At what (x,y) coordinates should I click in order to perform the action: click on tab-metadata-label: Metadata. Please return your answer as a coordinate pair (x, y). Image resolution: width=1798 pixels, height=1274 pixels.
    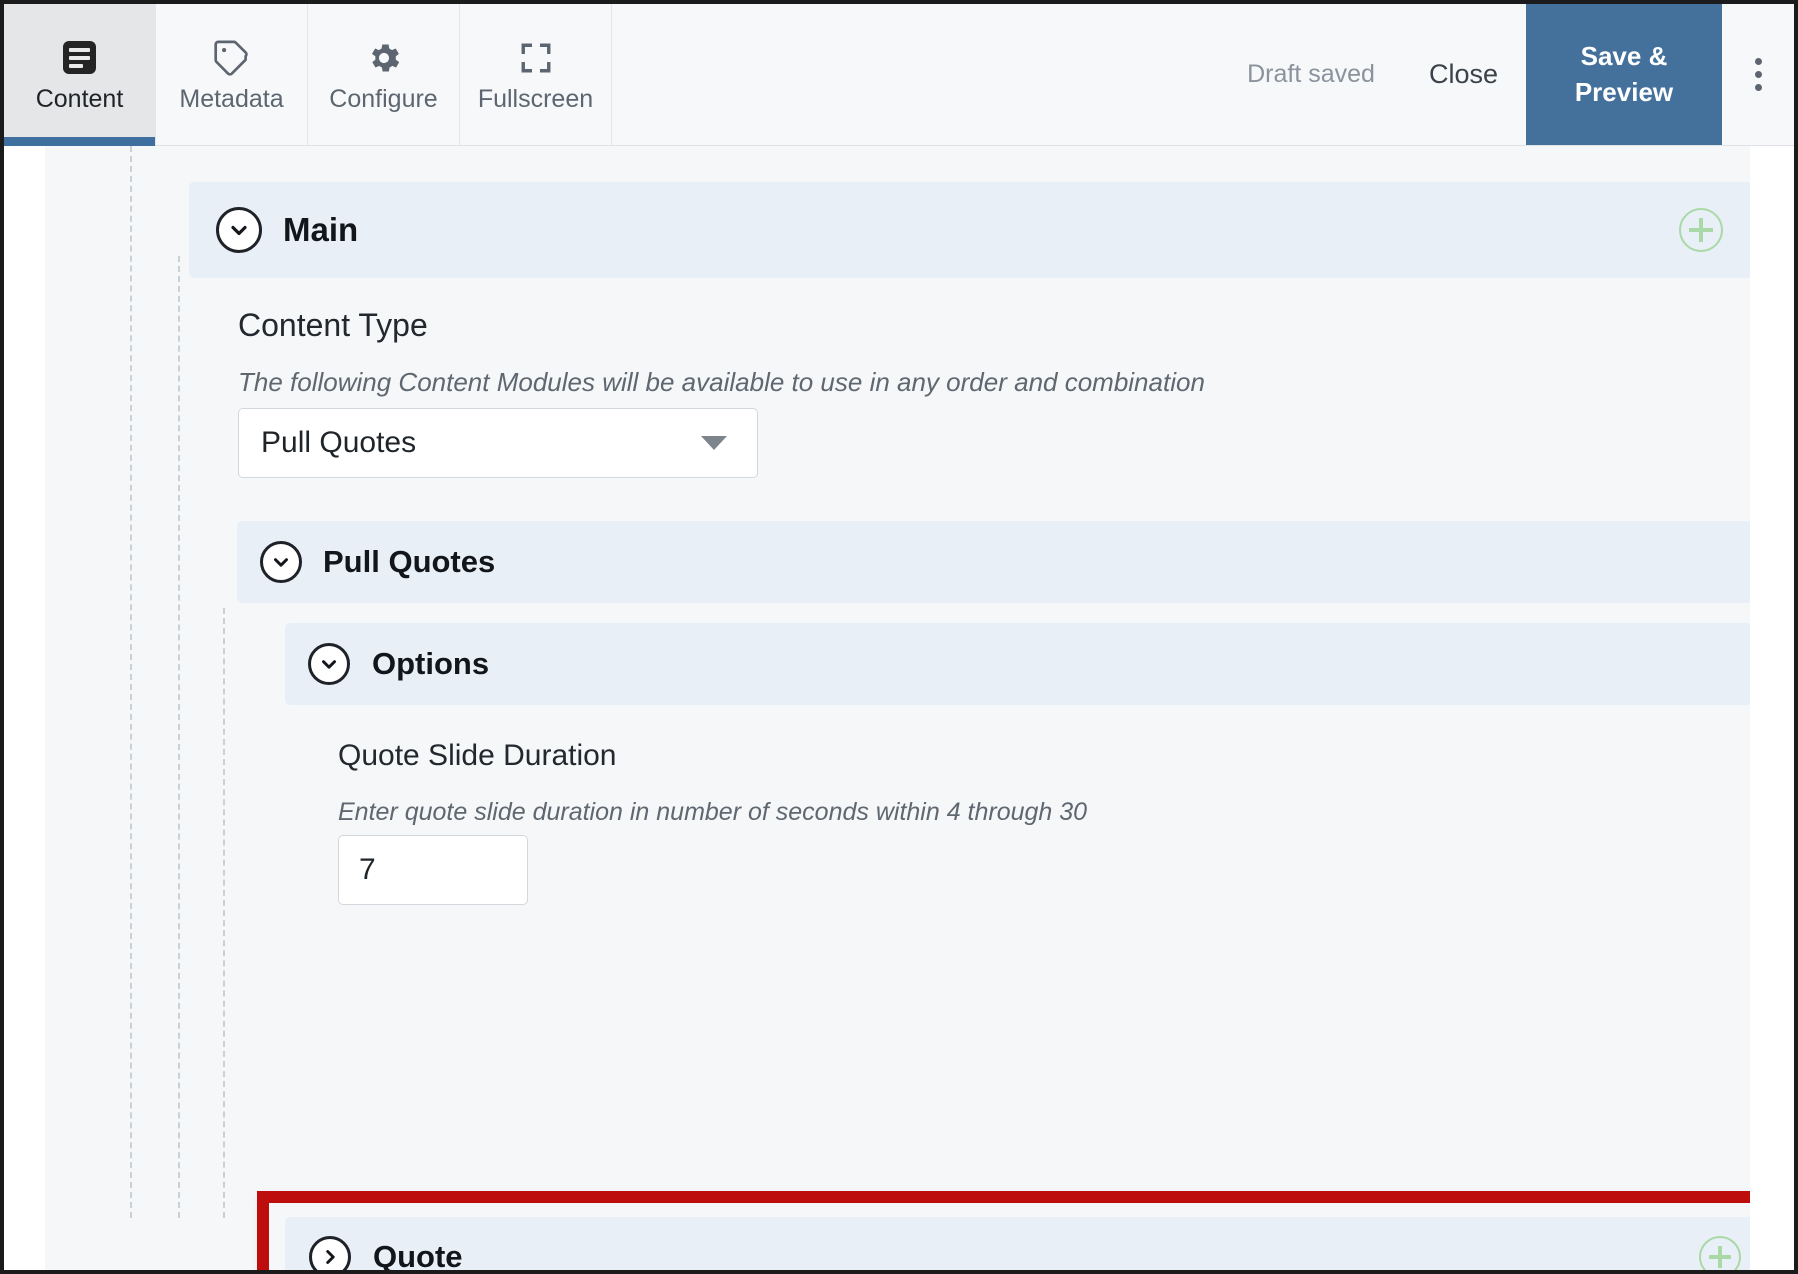
    Looking at the image, I should click on (231, 98).